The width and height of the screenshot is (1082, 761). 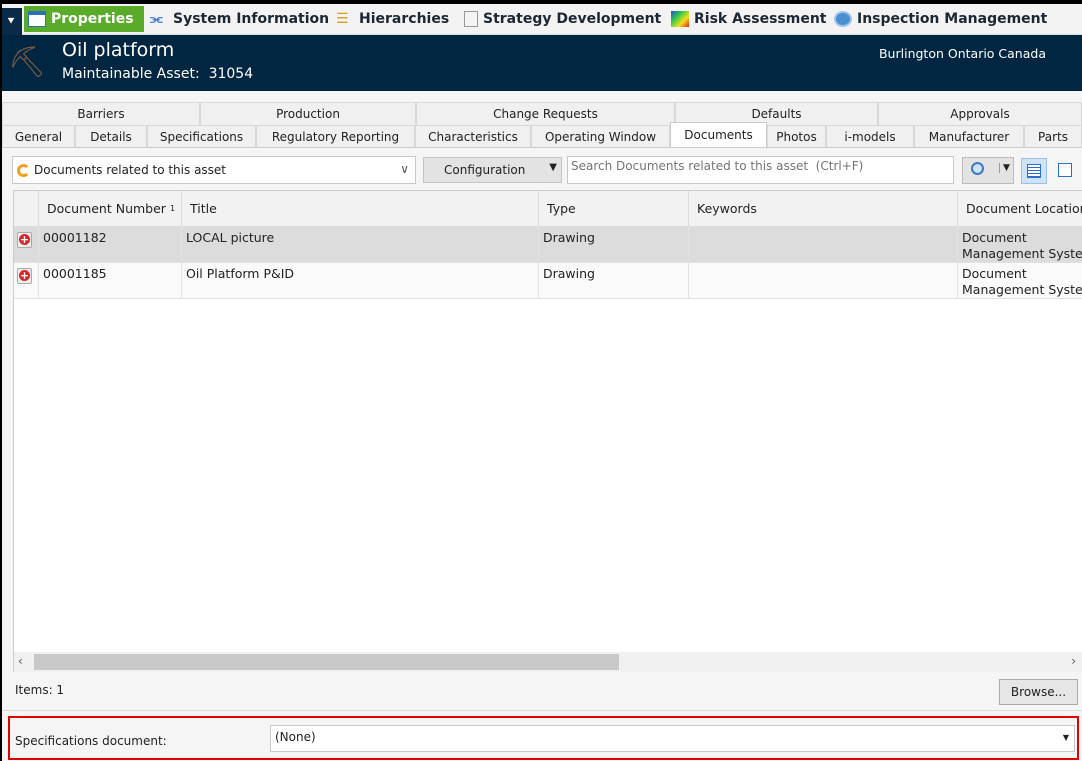 I want to click on tab-change-requests: Change Requests, so click(x=545, y=113).